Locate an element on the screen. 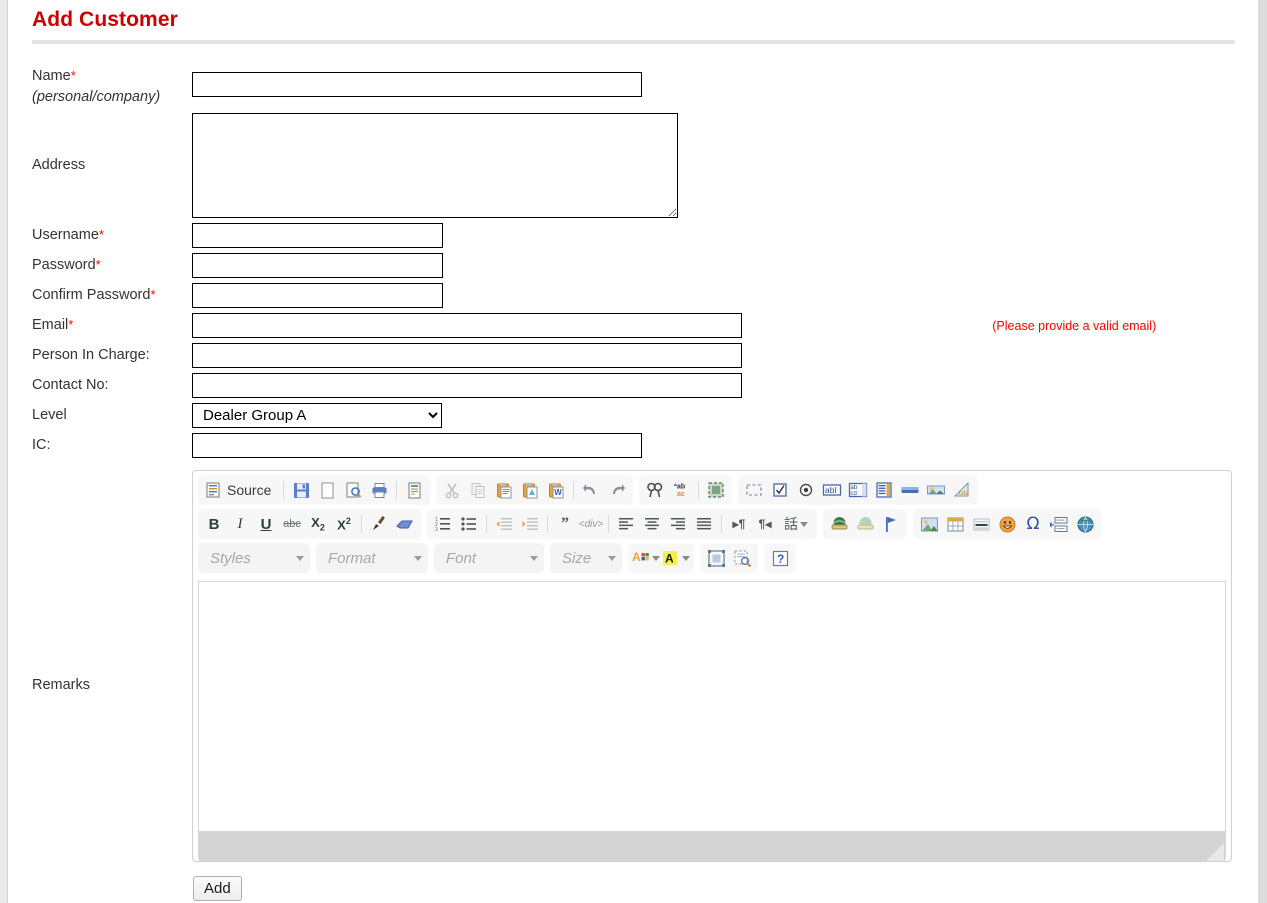 Image resolution: width=1267 pixels, height=903 pixels. form-row-contact-no: Contact No: is located at coordinates (632, 386).